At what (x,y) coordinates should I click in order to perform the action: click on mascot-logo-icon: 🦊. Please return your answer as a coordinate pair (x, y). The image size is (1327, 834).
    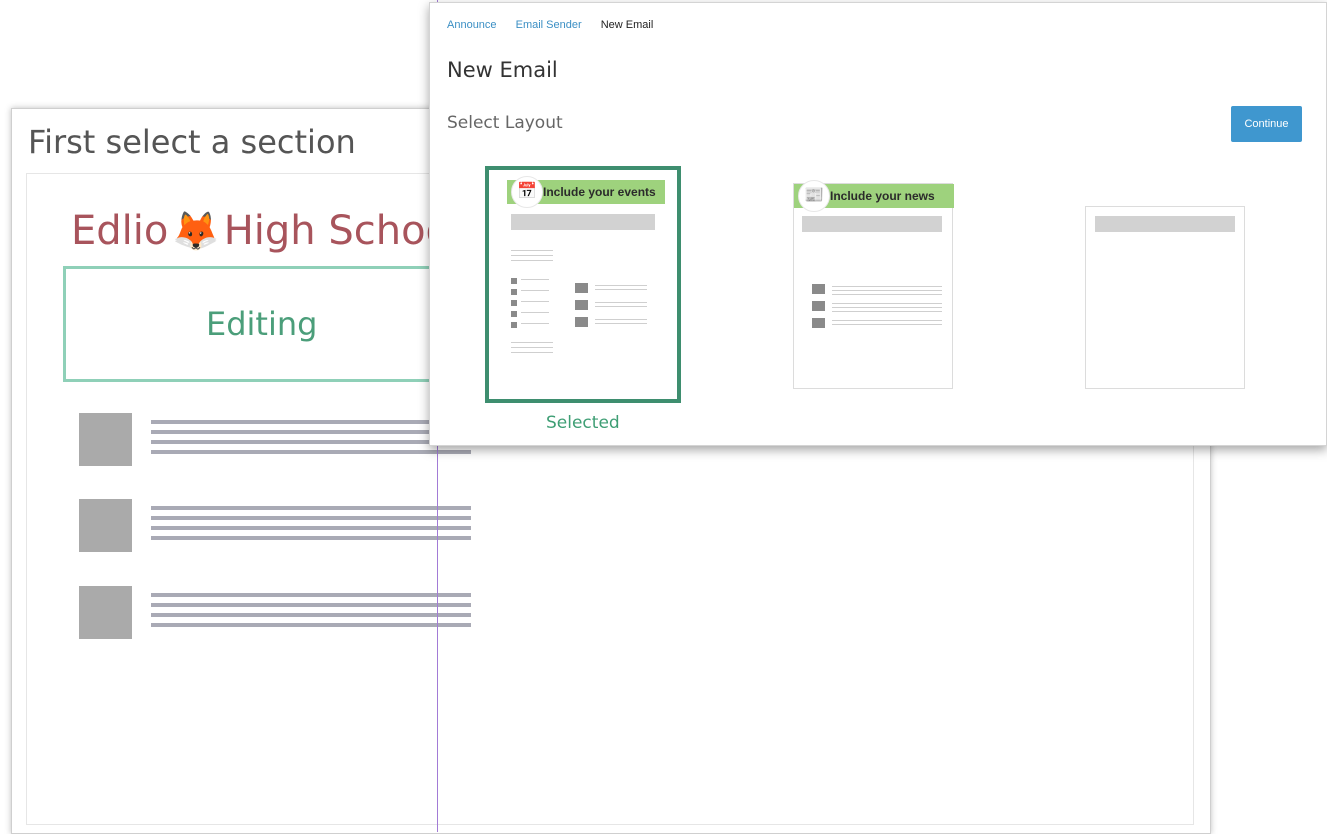
    Looking at the image, I should click on (196, 231).